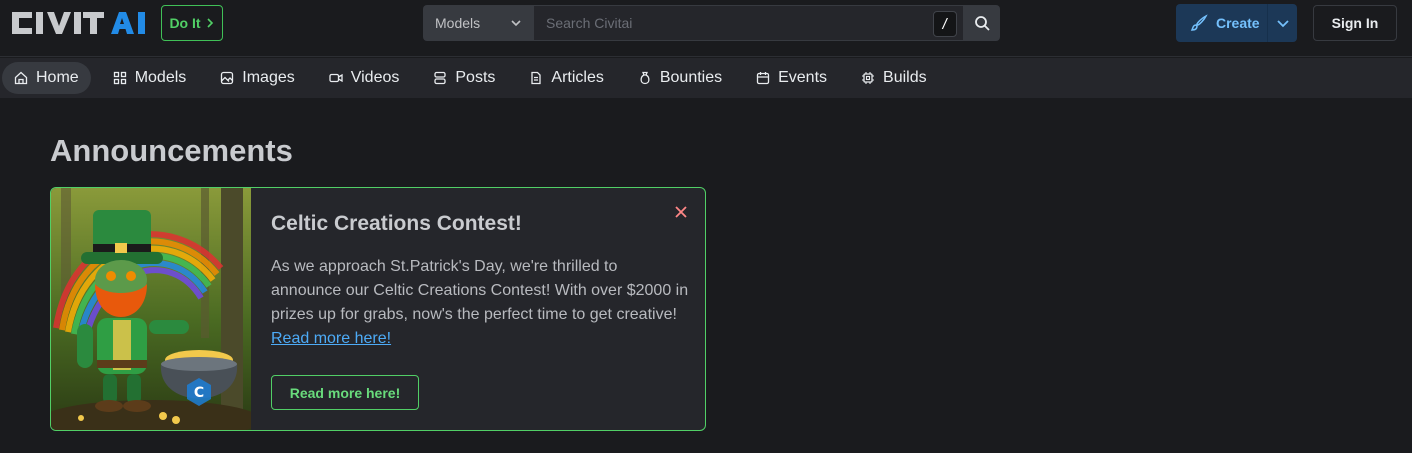 This screenshot has width=1412, height=453. I want to click on nav-item-models: Models, so click(150, 78).